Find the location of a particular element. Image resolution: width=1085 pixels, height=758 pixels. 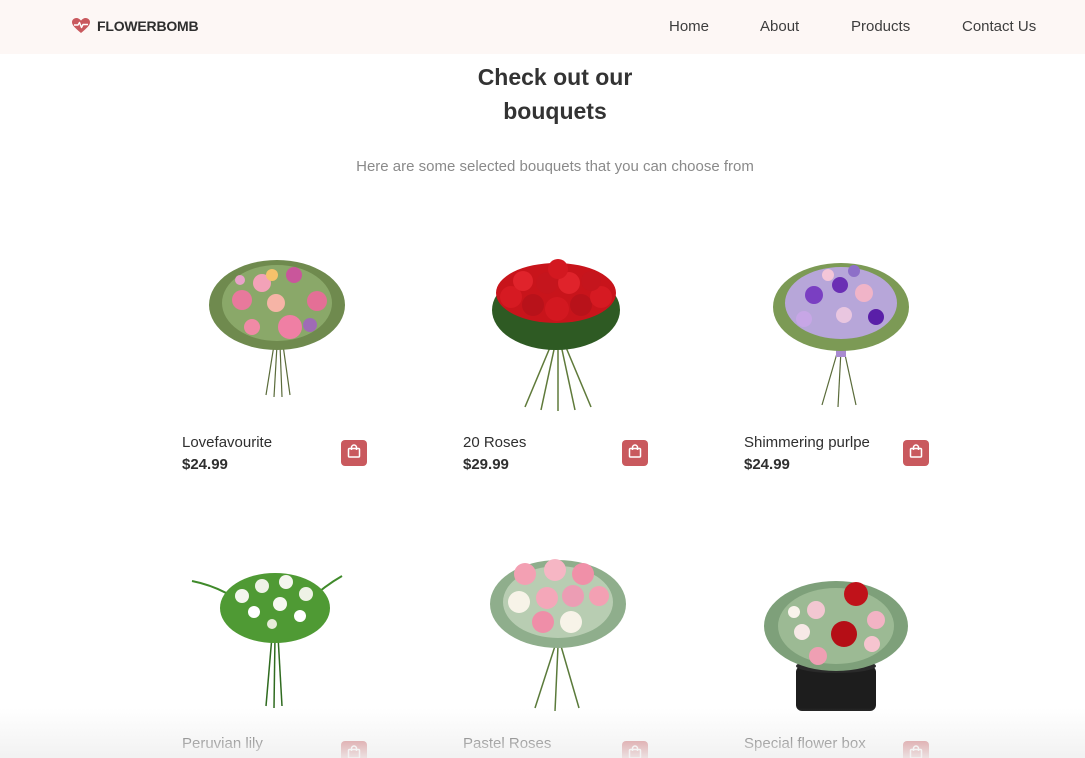

product-card: Lovefavourite $24.99 is located at coordinates (277, 365).